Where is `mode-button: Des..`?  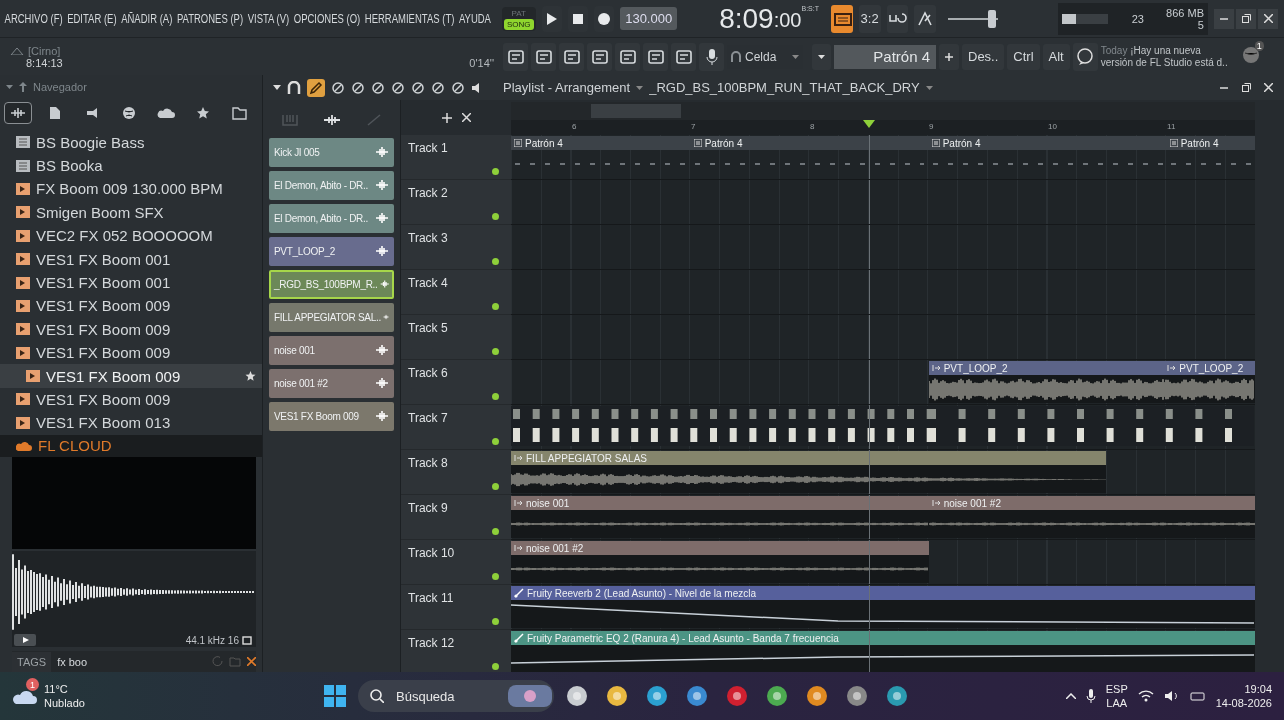 mode-button: Des.. is located at coordinates (983, 56).